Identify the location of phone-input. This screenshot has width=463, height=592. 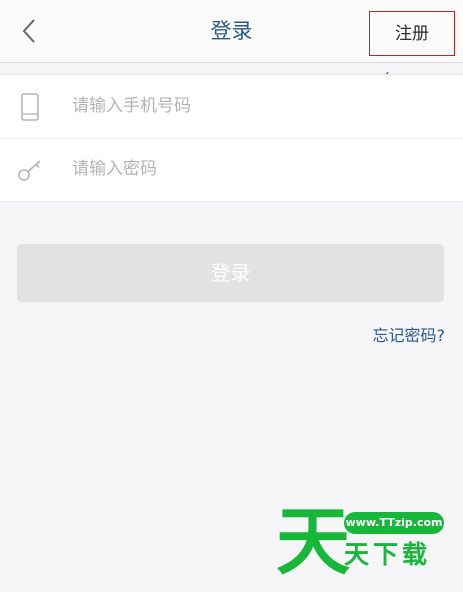
(257, 106).